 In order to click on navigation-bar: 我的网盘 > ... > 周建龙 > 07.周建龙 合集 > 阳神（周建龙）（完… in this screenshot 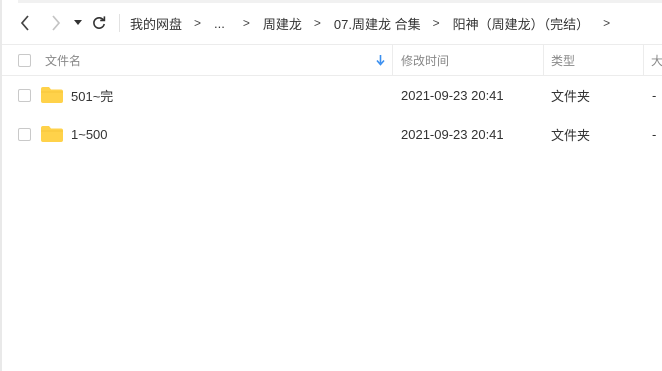, I will do `click(331, 23)`.